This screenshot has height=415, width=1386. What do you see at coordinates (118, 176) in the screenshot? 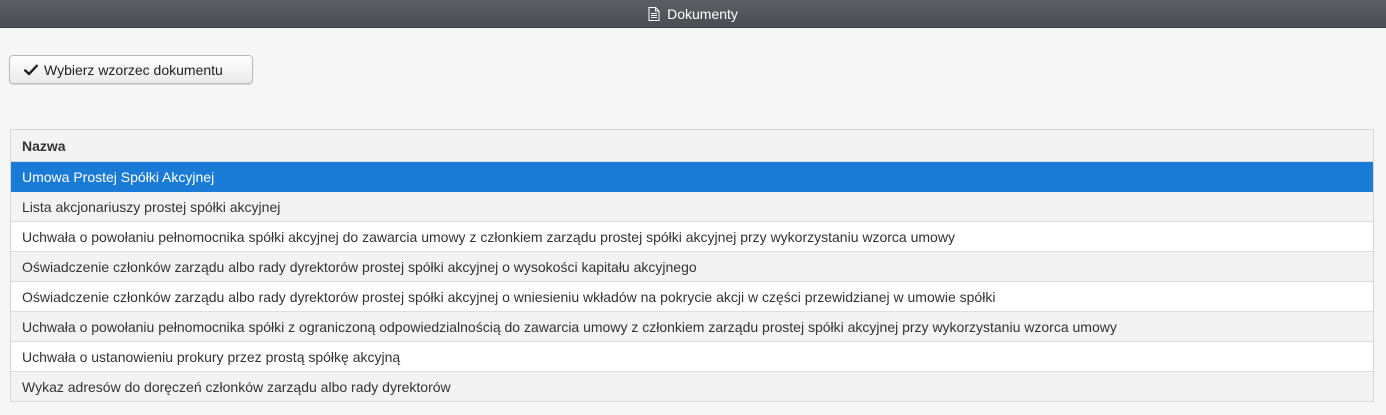
I see `row-name: Umowa Prostej Spółki Akcyjnej` at bounding box center [118, 176].